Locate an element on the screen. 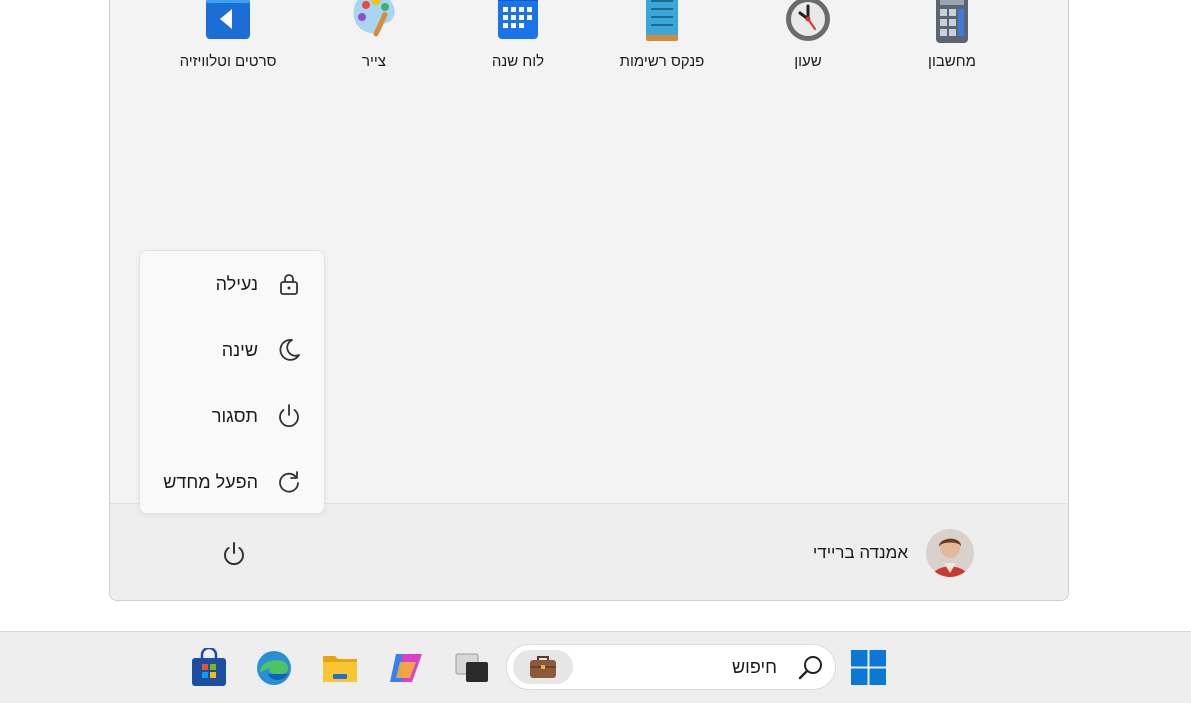 Image resolution: width=1191 pixels, height=703 pixels. user-photo is located at coordinates (950, 553).